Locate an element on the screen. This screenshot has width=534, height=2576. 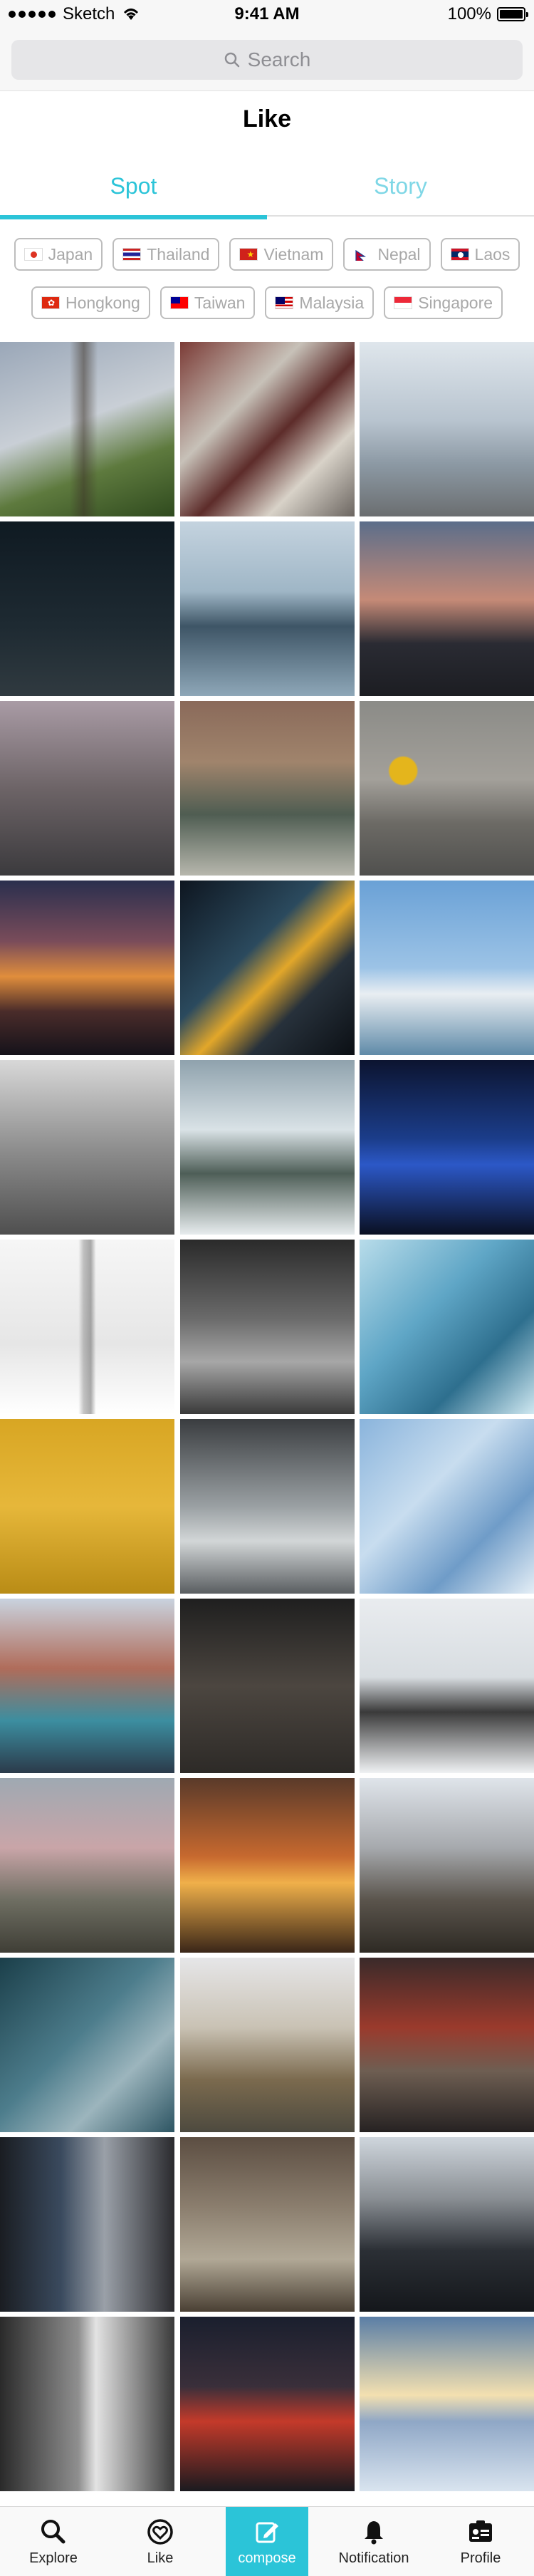
chip-vietnam: ★ Vietnam is located at coordinates (281, 254).